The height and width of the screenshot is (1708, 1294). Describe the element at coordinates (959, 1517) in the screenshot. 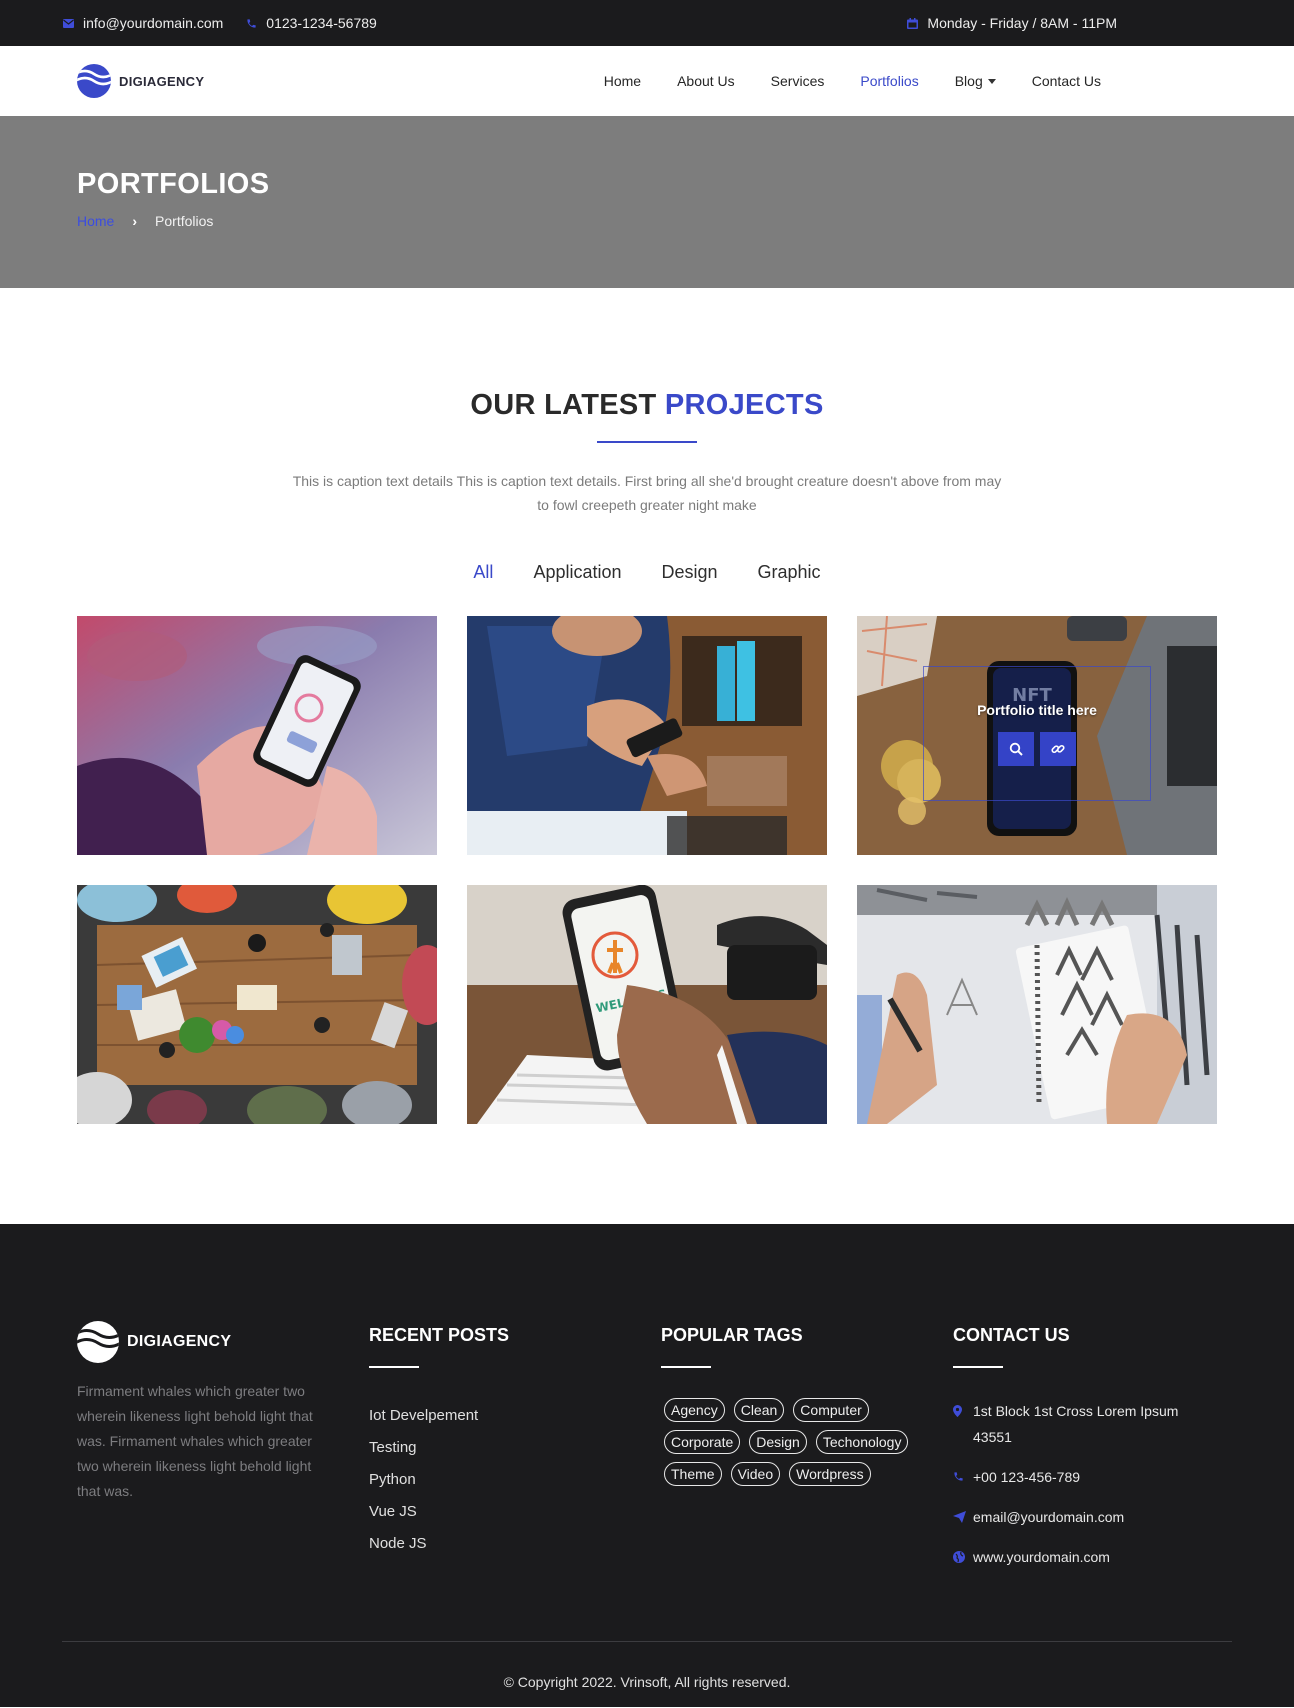

I see `paper-plane-icon` at that location.